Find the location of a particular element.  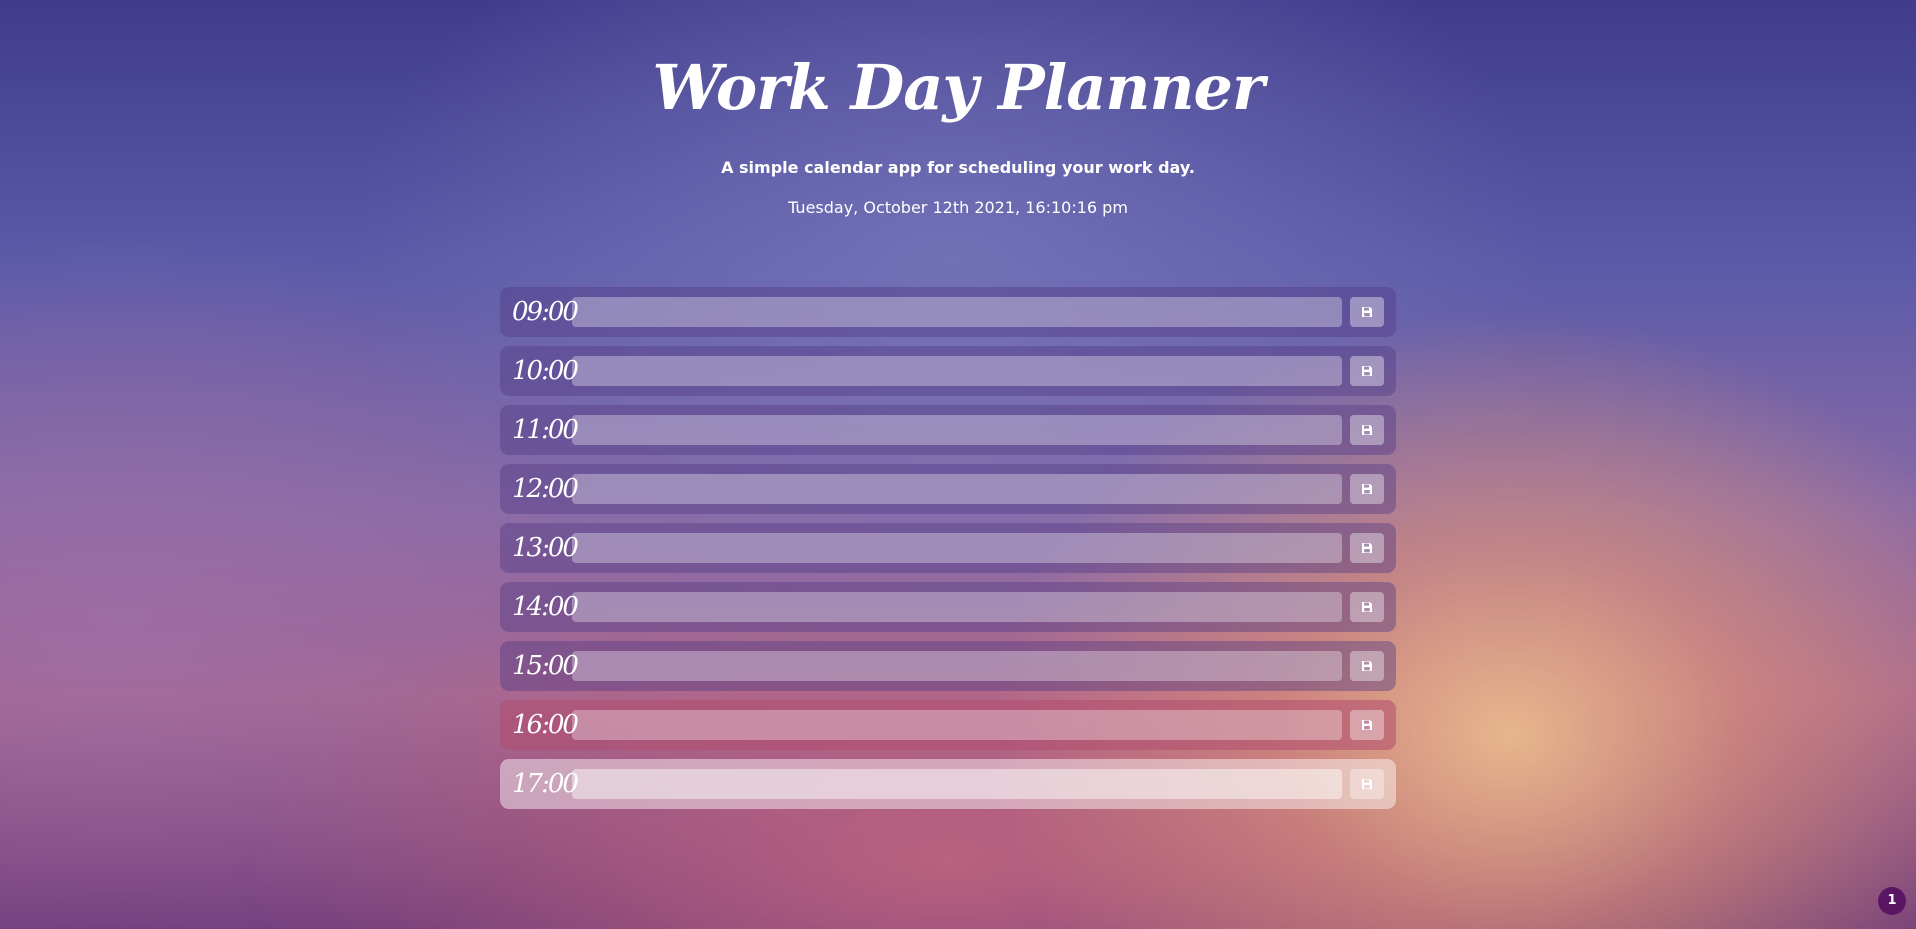

time-block-17: 17:00 is located at coordinates (948, 784).